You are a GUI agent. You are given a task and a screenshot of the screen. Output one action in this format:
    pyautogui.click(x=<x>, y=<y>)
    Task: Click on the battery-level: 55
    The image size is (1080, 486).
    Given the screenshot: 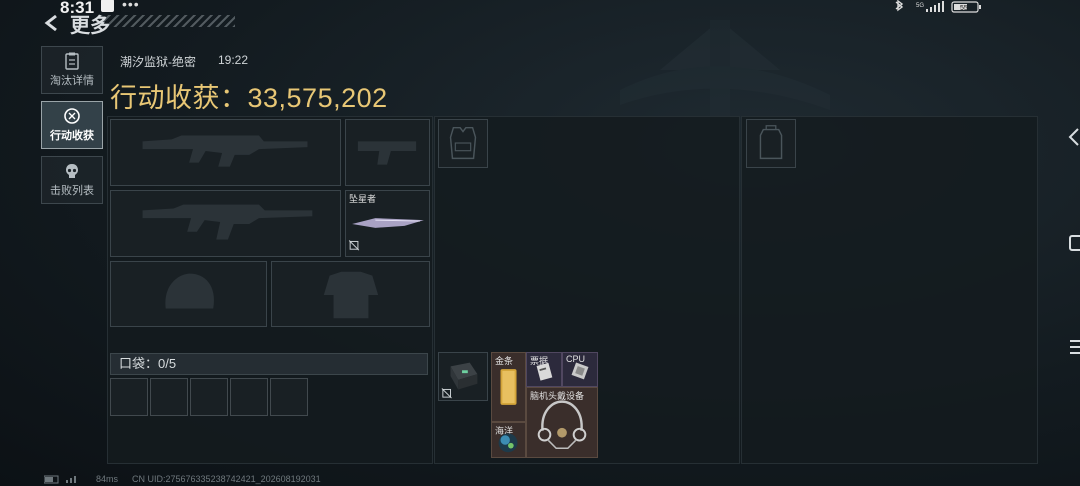 What is the action you would take?
    pyautogui.click(x=964, y=8)
    